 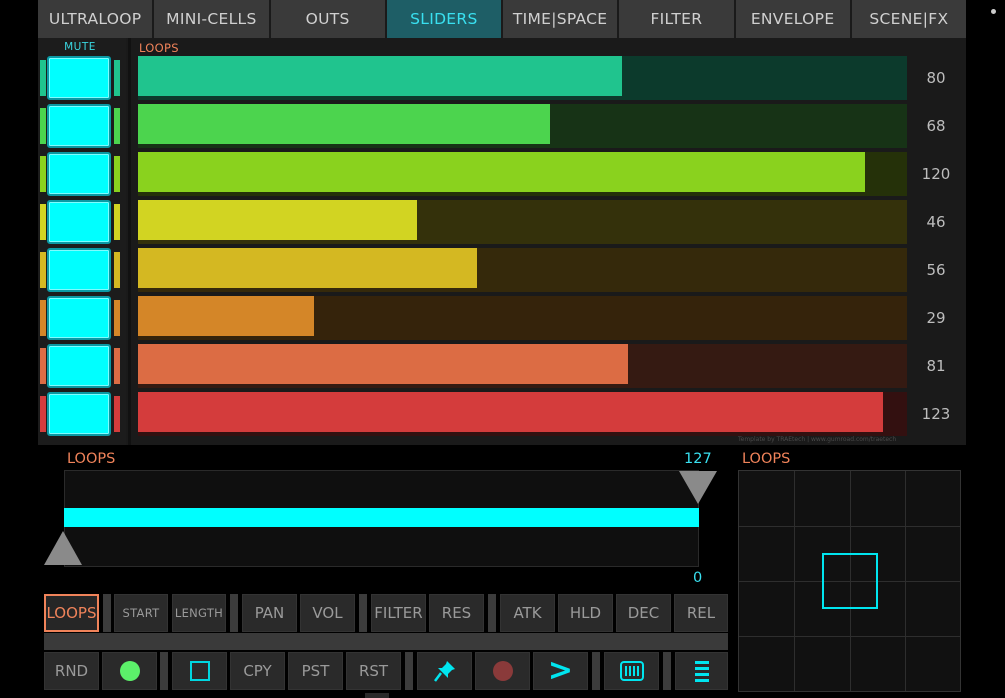 I want to click on pin-icon, so click(x=444, y=671).